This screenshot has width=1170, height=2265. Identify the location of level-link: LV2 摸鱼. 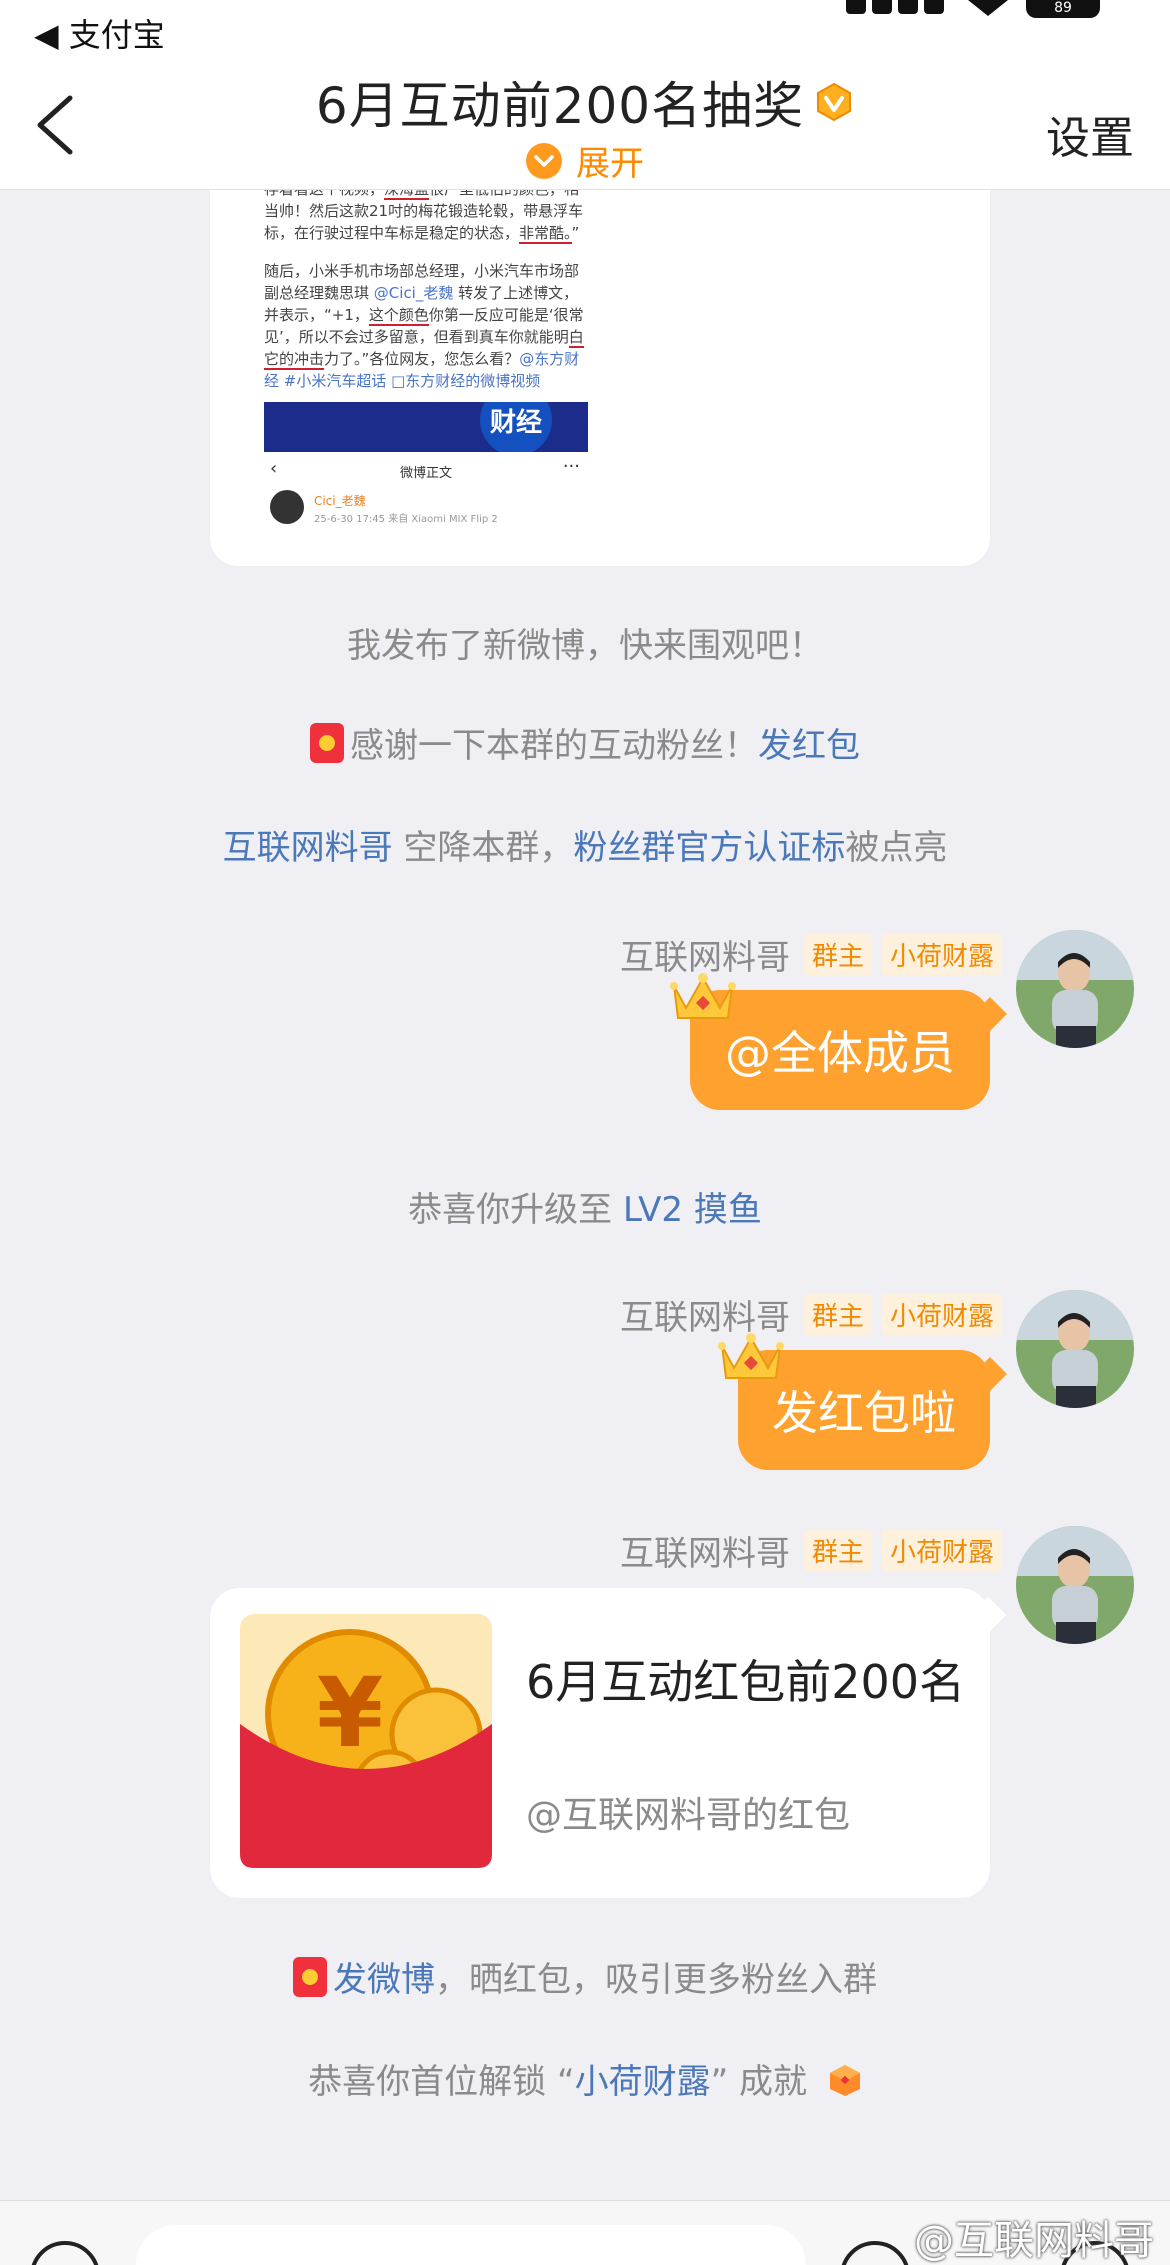
(692, 1210).